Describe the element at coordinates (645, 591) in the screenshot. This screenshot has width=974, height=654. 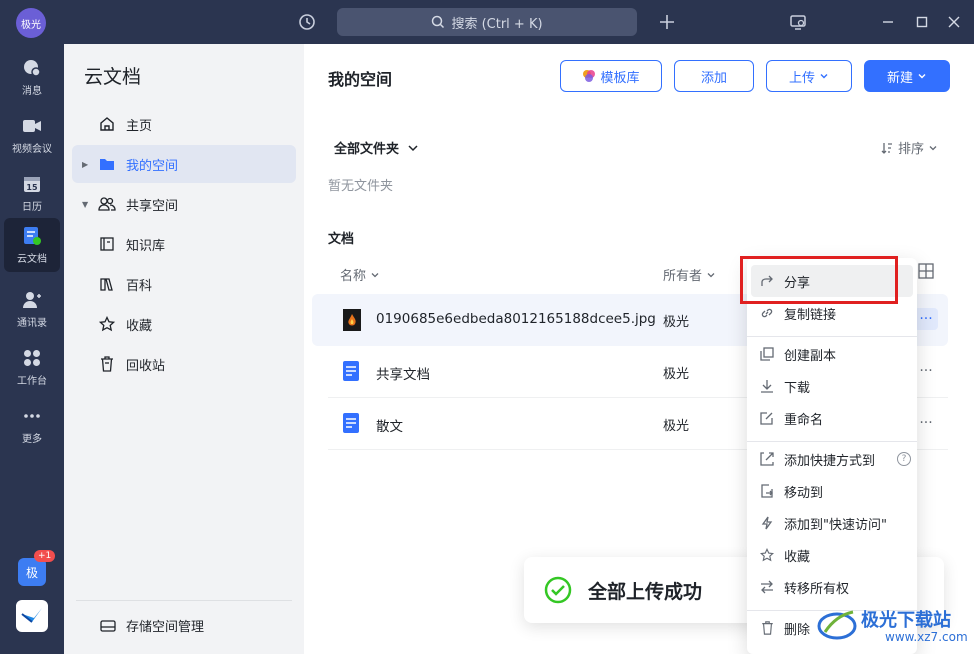
I see `toast-message: 全部上传成功` at that location.